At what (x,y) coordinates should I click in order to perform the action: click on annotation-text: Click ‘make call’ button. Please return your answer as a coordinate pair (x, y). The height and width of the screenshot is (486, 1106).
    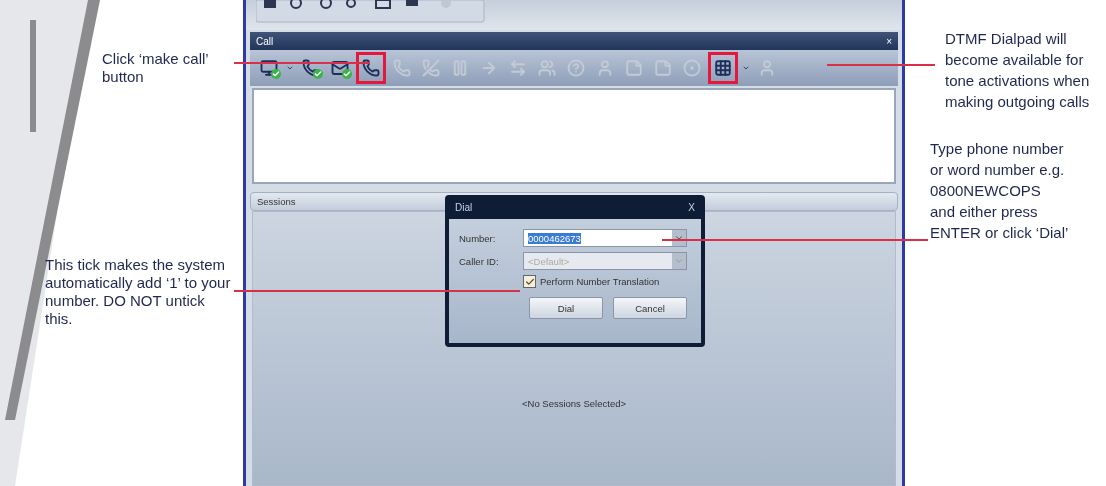
    Looking at the image, I should click on (156, 68).